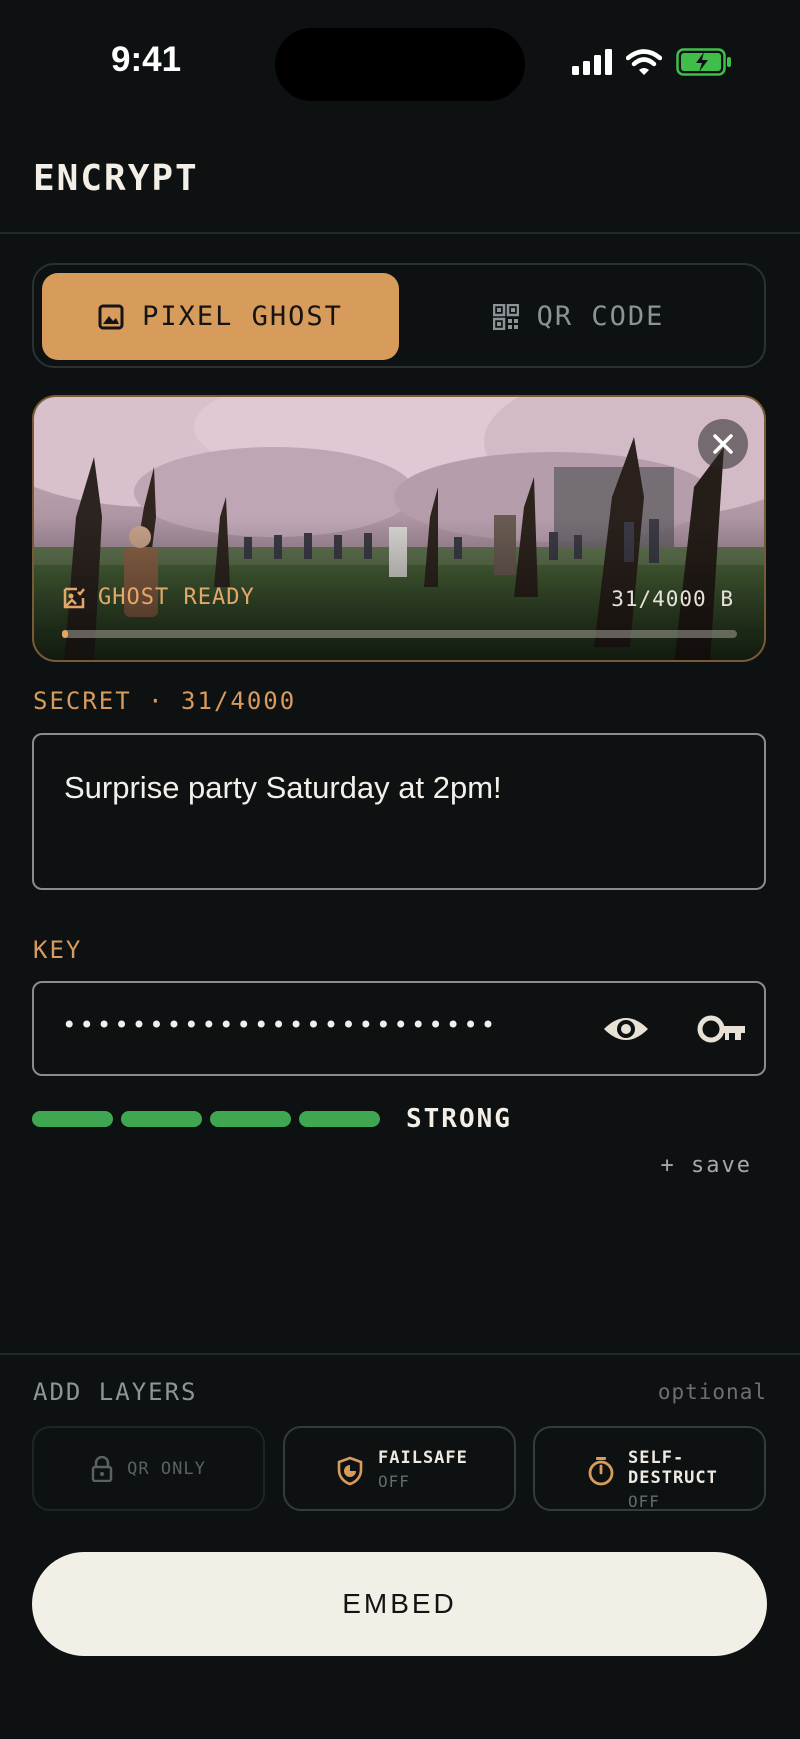 Image resolution: width=800 pixels, height=1739 pixels. I want to click on layer-failsafe: FAILSAFE OFF, so click(399, 1468).